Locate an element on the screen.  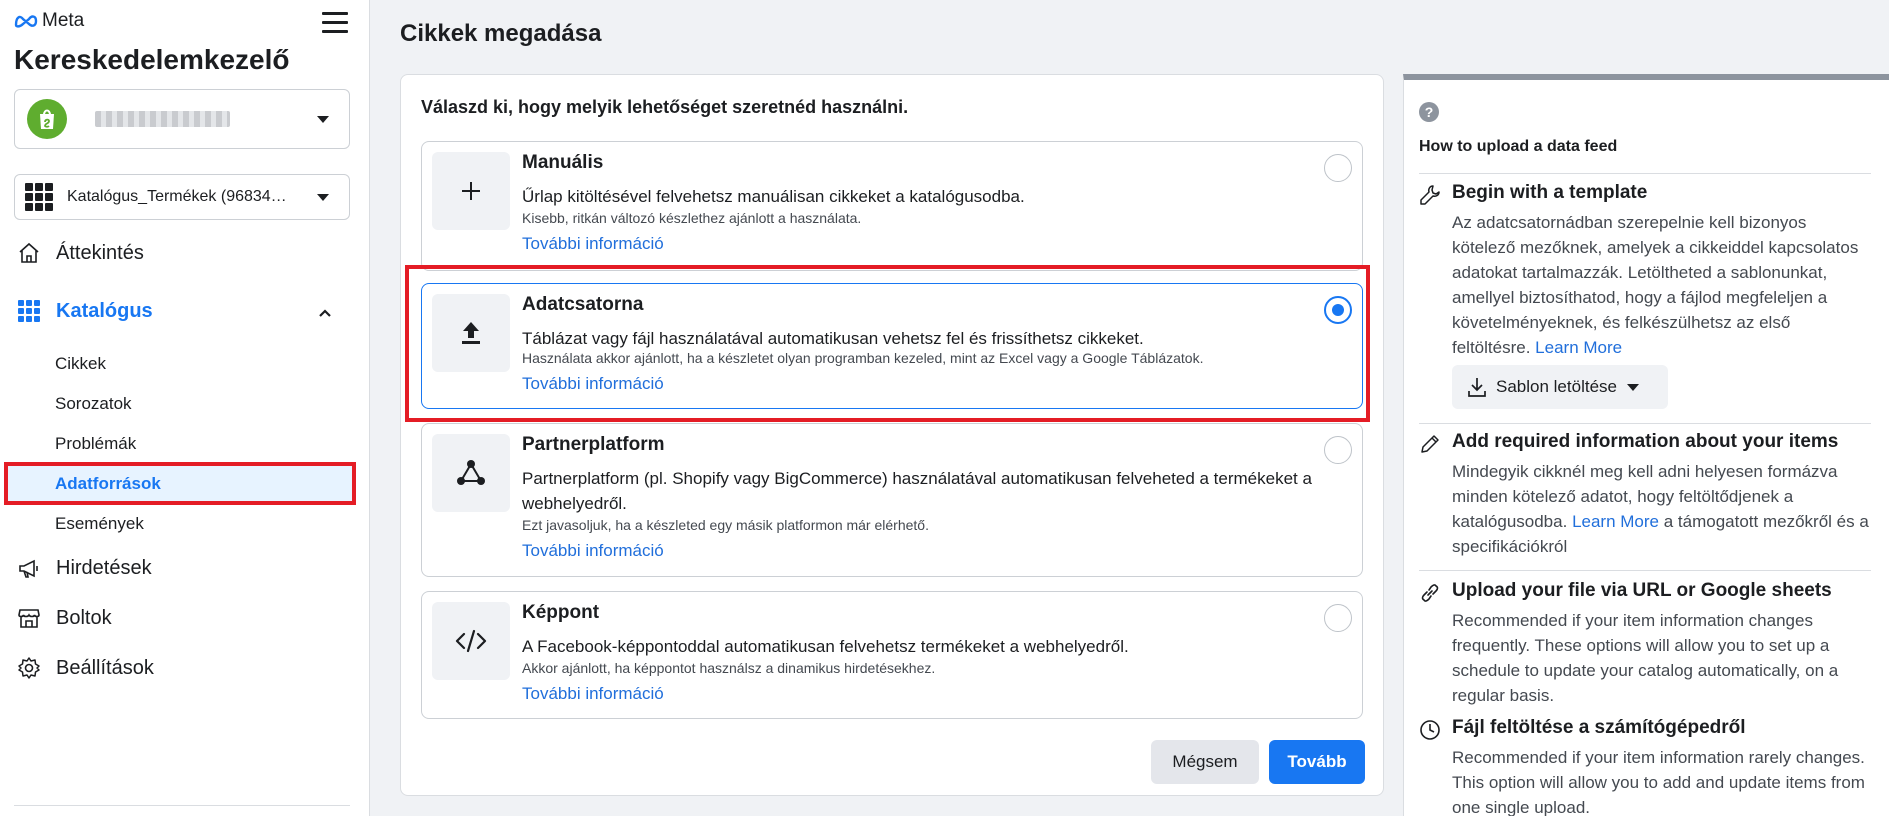
wrench-icon is located at coordinates (1430, 195).